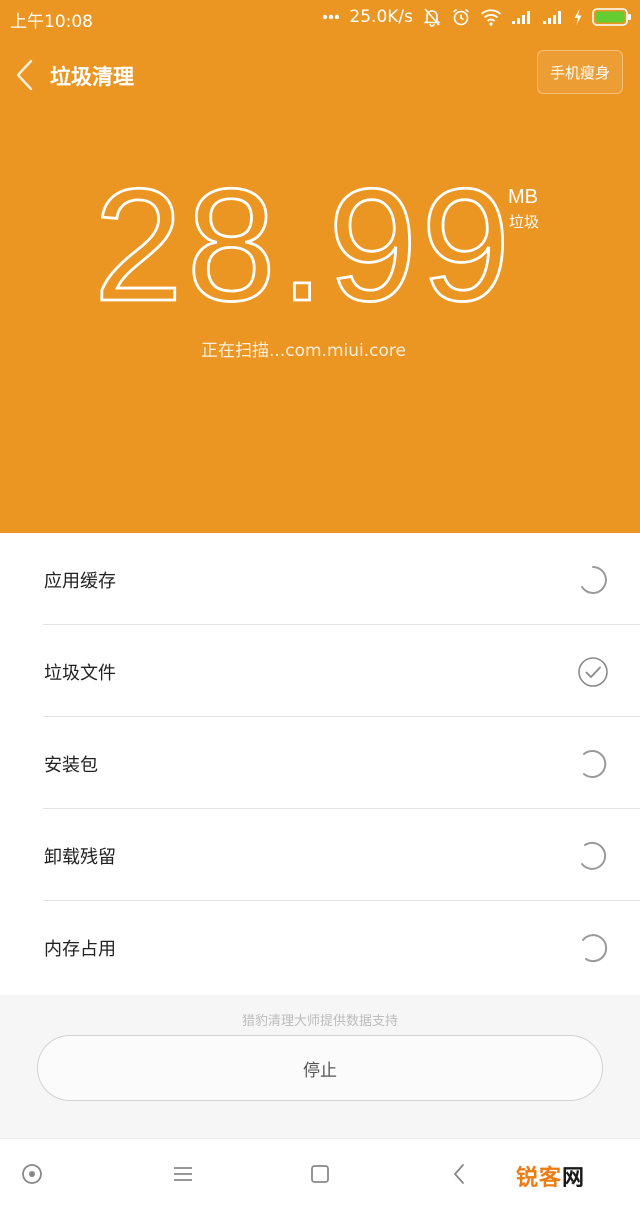 This screenshot has height=1209, width=640. Describe the element at coordinates (460, 1174) in the screenshot. I see `back-chevron-icon` at that location.